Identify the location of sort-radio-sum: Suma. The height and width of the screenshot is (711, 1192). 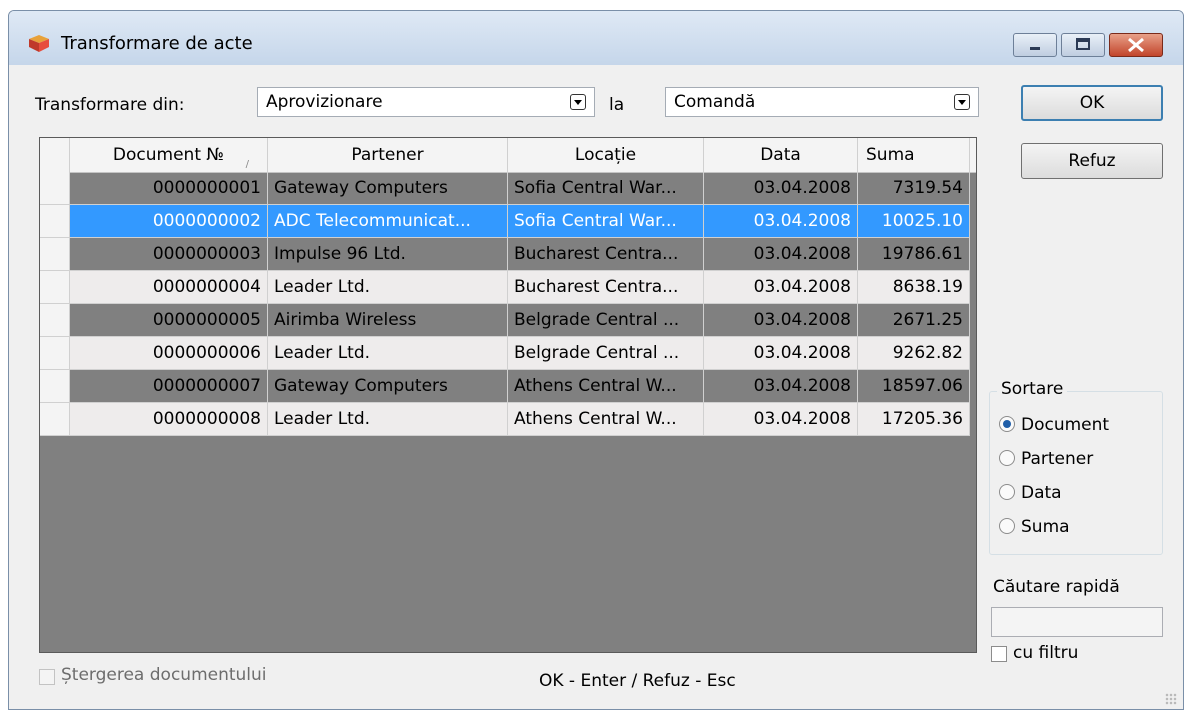
(1034, 527).